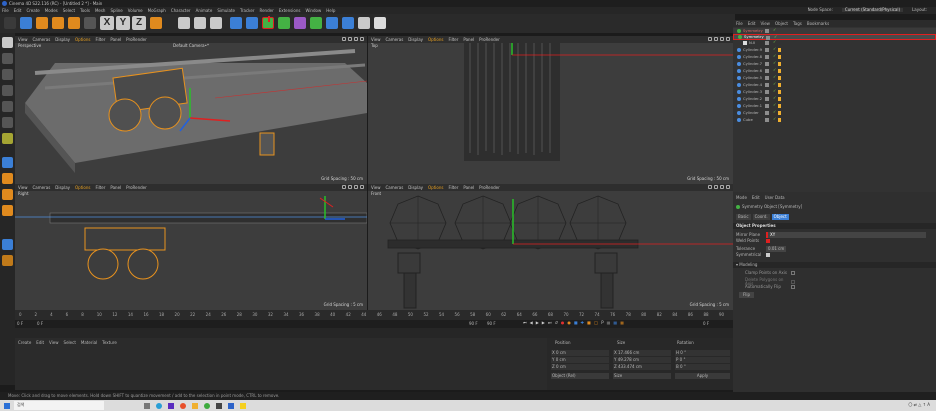  I want to click on am-menu-user-data: User Data, so click(775, 198).